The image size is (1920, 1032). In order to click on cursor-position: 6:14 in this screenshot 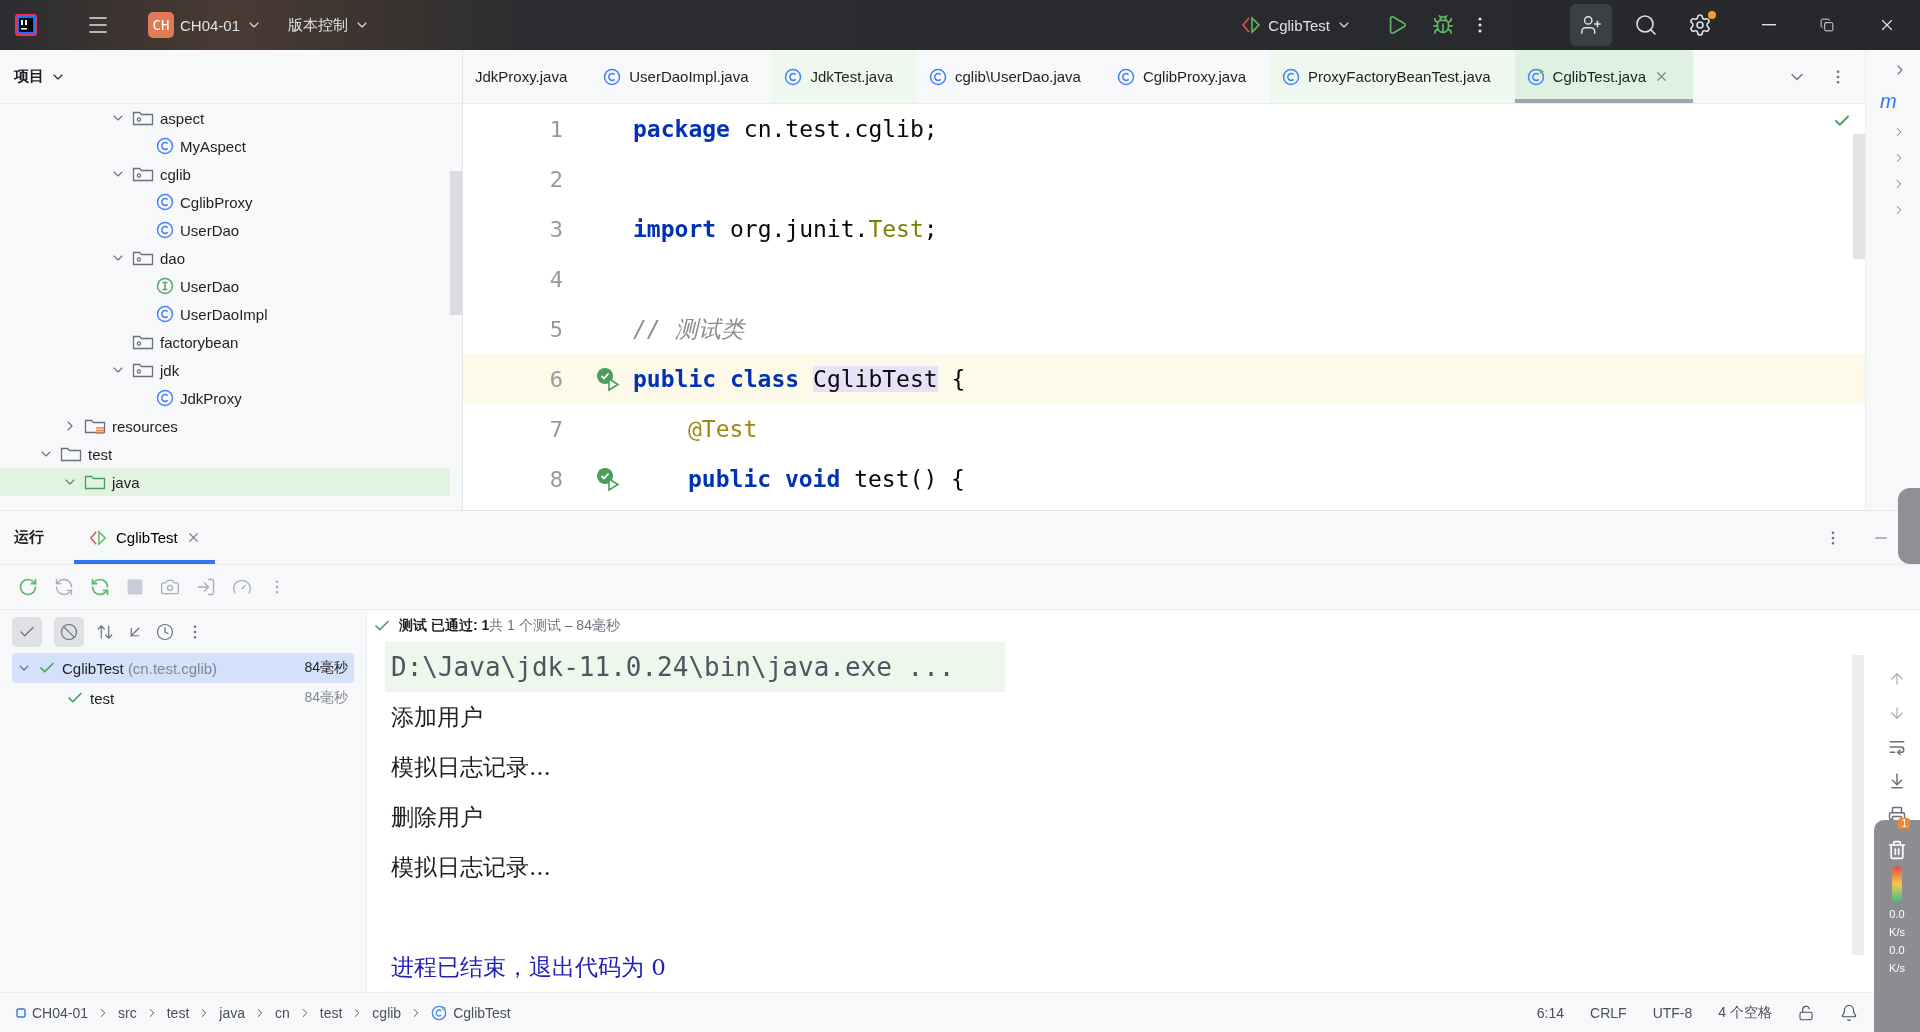, I will do `click(1550, 1012)`.